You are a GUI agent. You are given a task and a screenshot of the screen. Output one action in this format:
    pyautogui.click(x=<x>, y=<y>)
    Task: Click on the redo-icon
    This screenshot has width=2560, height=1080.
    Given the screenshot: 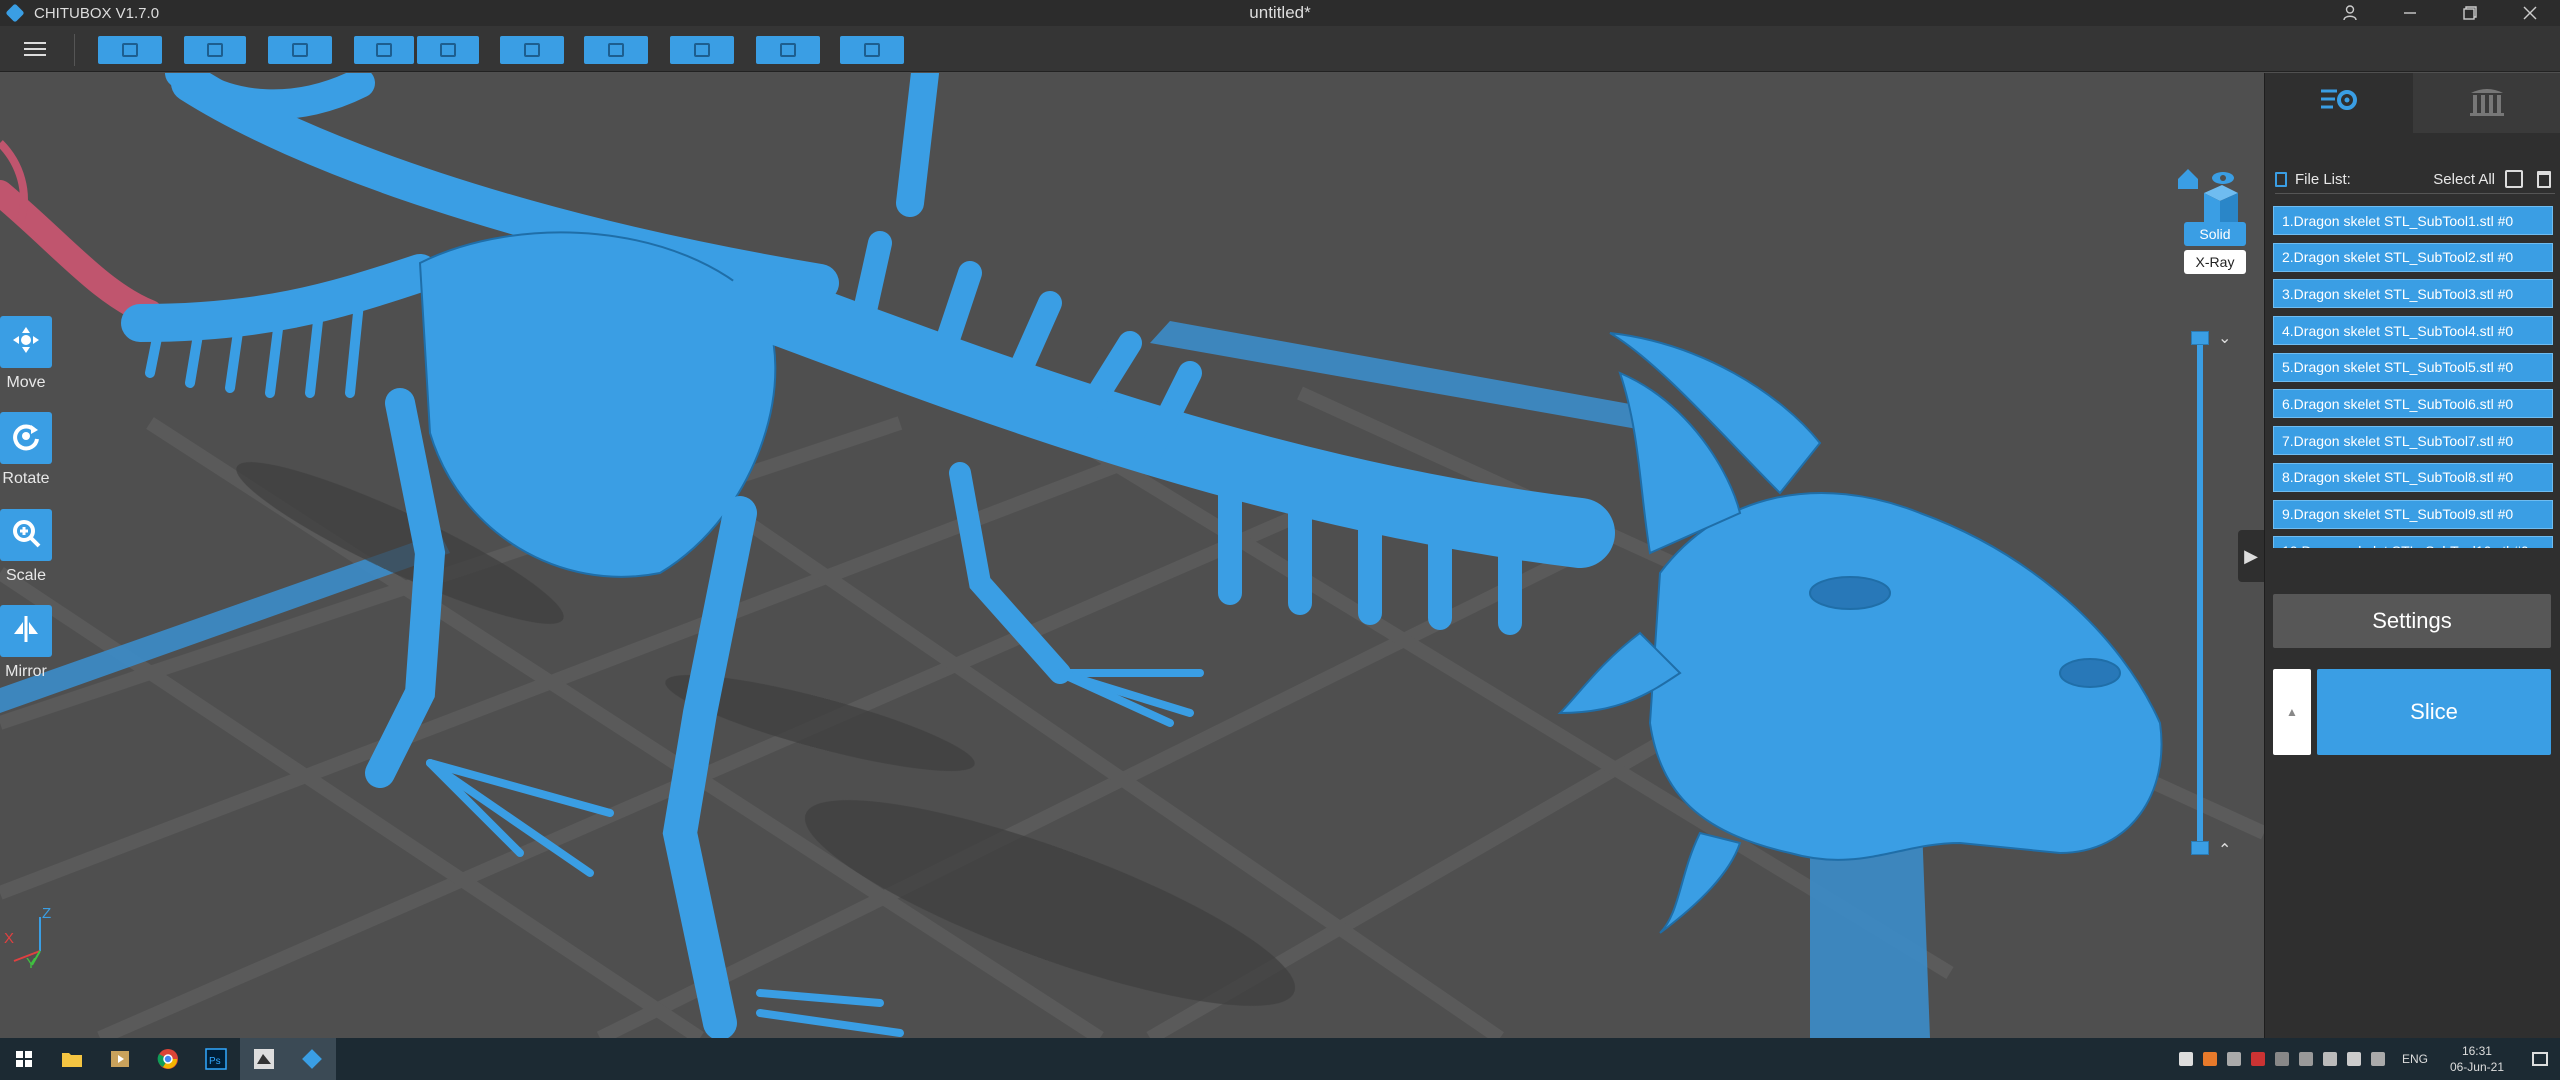 What is the action you would take?
    pyautogui.click(x=448, y=50)
    